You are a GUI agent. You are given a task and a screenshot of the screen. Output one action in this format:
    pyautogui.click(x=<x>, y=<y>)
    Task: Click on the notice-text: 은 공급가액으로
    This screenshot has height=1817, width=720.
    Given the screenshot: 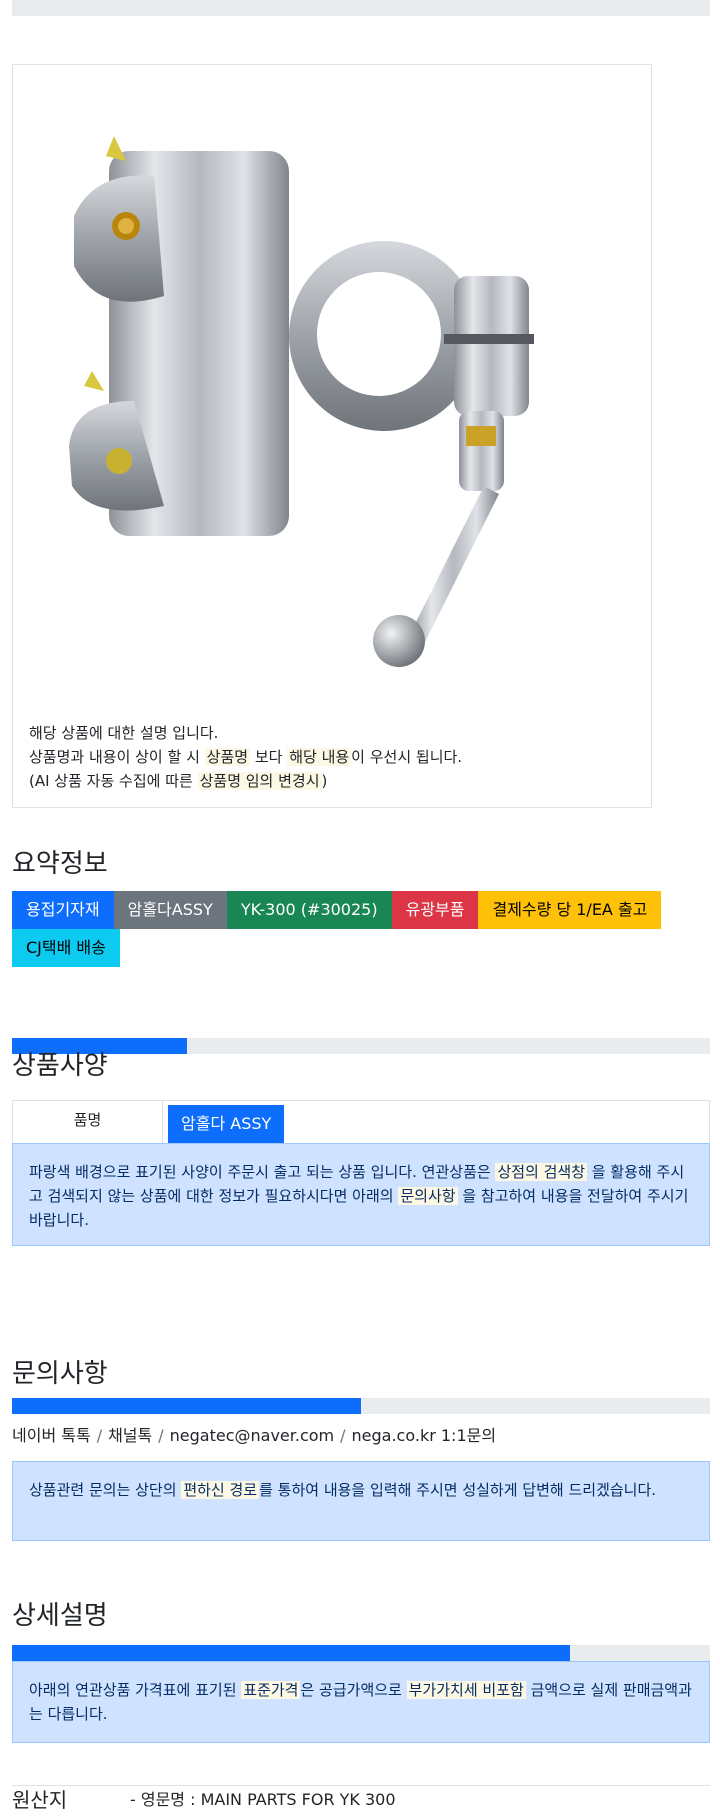 What is the action you would take?
    pyautogui.click(x=353, y=1690)
    